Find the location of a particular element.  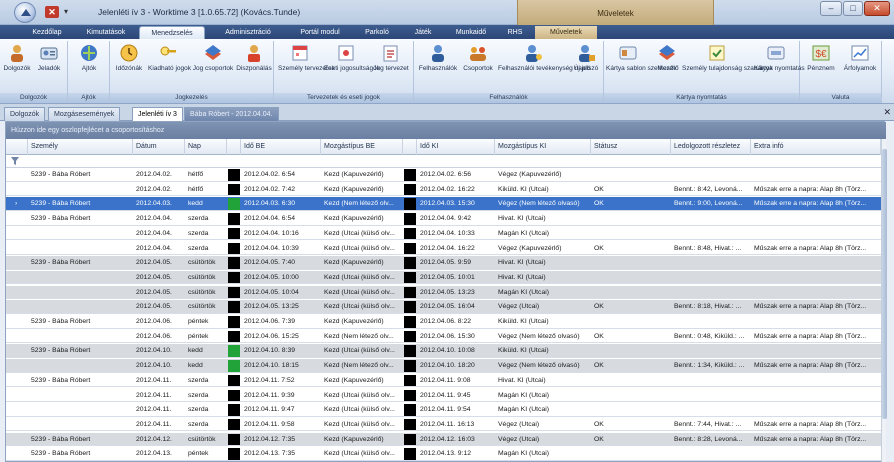

cell-ido_be: 2012.04.04. 6:54 is located at coordinates (281, 219).